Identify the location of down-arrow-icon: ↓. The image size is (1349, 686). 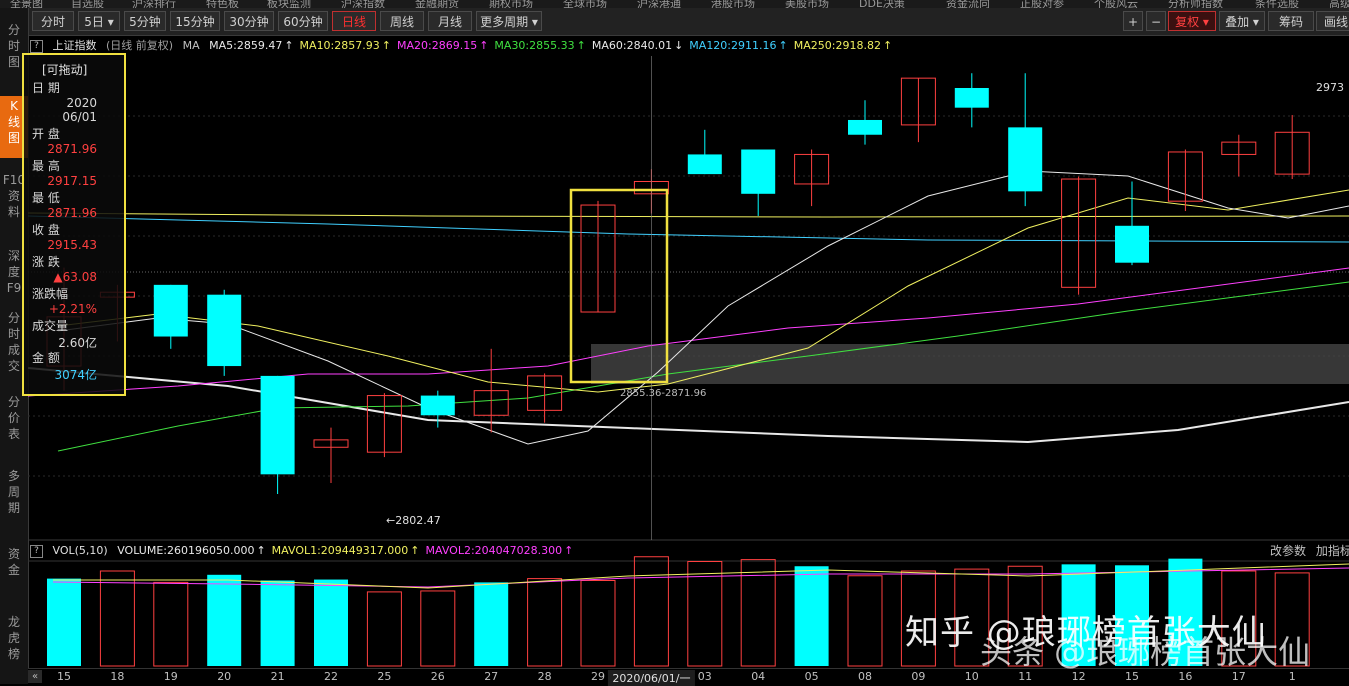
(679, 45).